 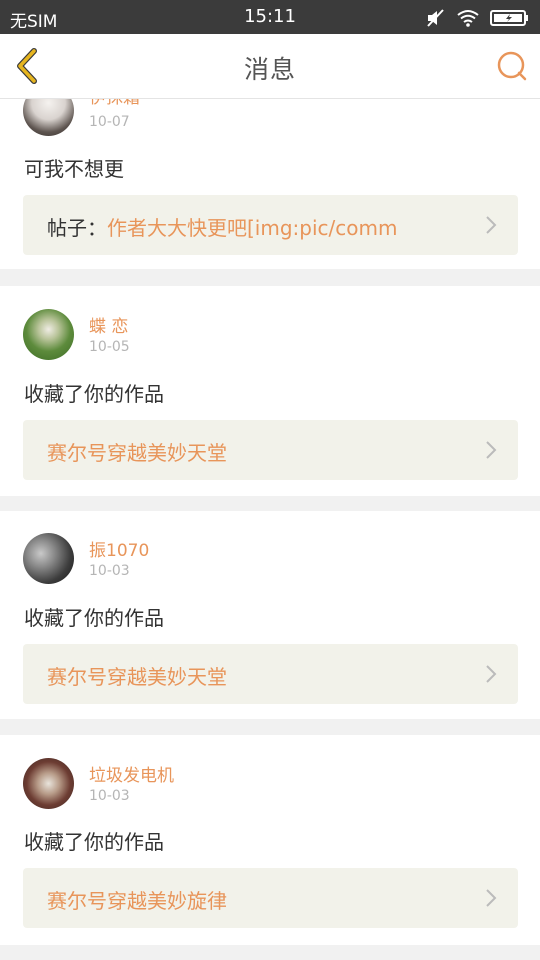 What do you see at coordinates (109, 347) in the screenshot?
I see `message-date: 10-05` at bounding box center [109, 347].